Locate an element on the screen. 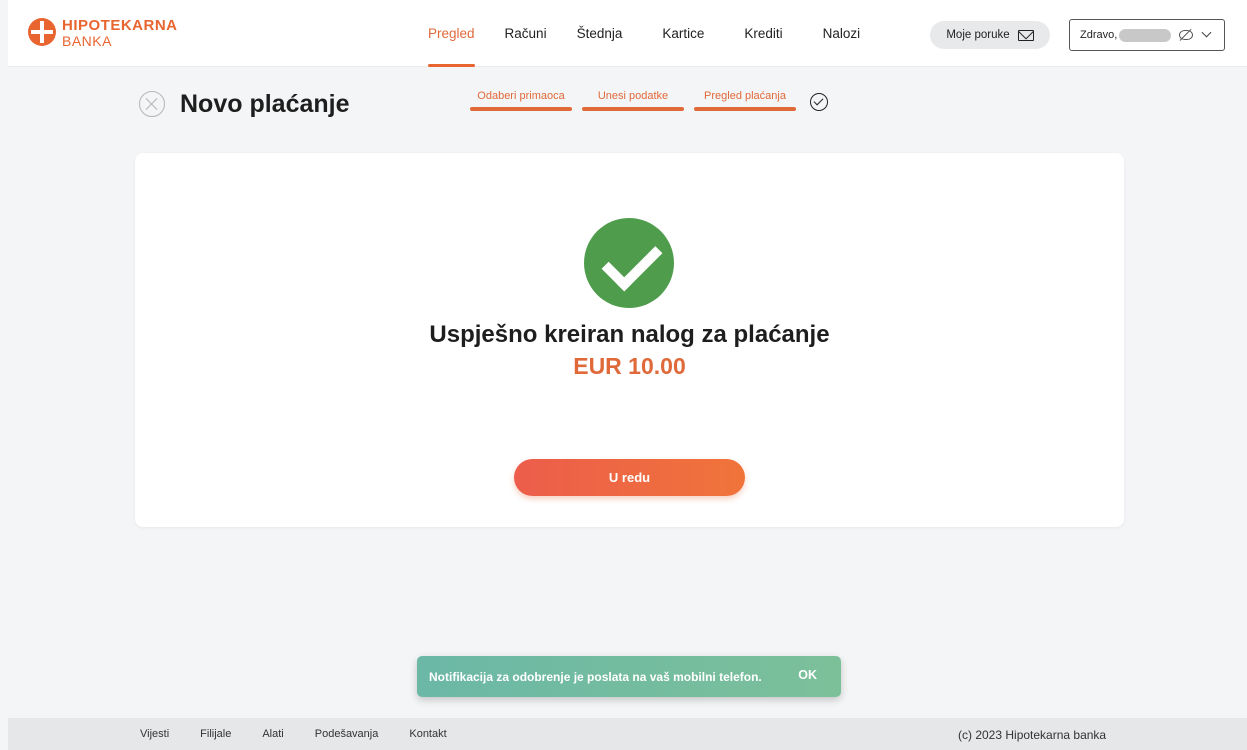  success-title: Uspješno kreiran nalog za plaćanje is located at coordinates (629, 334).